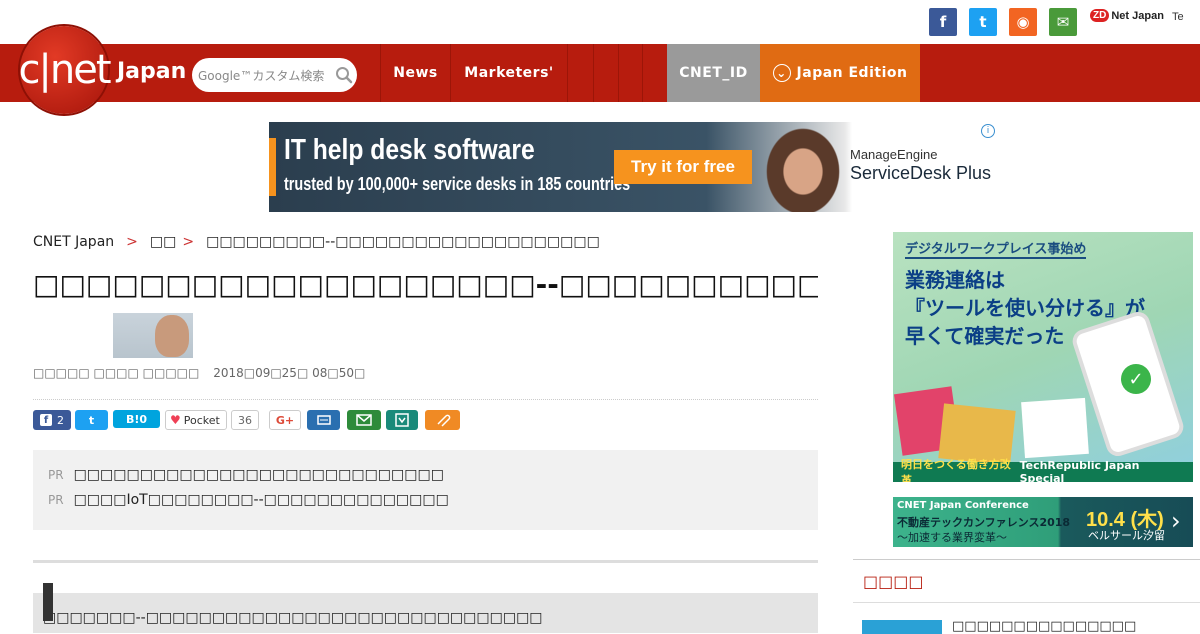 The height and width of the screenshot is (634, 1200). Describe the element at coordinates (403, 242) in the screenshot. I see `breadcrumb-current: □□□□□□□□□--□□□□□□□□□□□□□□□□□□□□` at that location.